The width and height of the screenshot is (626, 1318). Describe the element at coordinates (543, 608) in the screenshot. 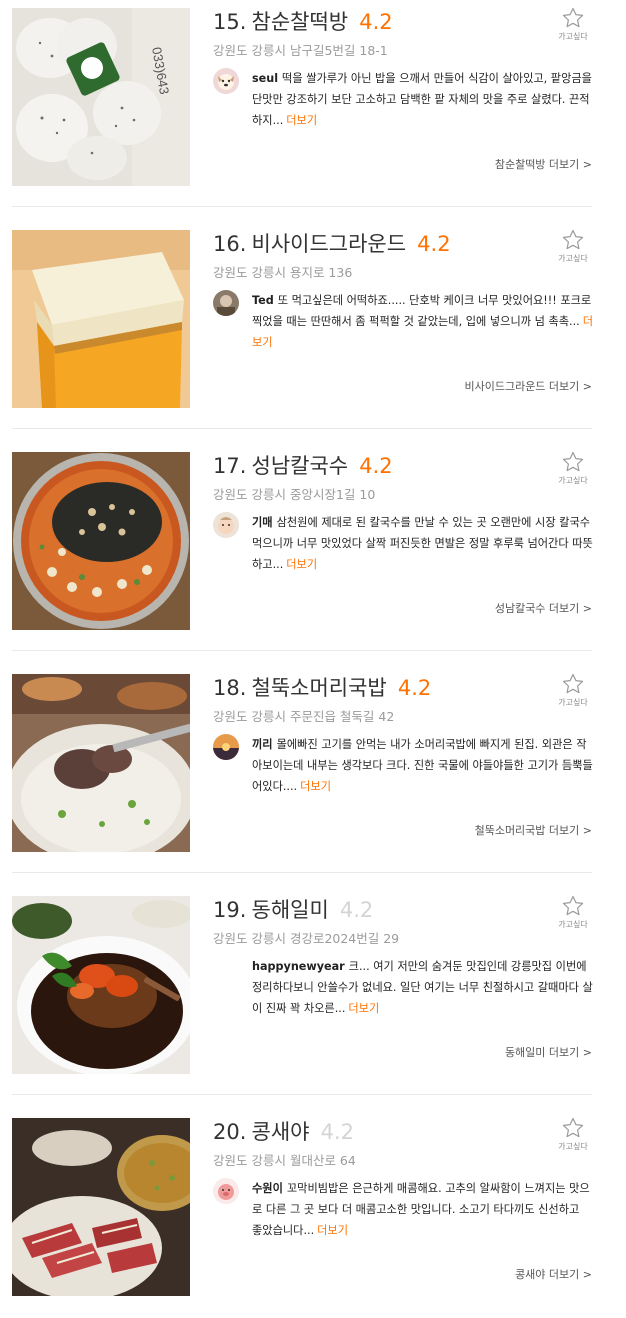

I see `restaurant-more-link: 성남칼국수 더보기 >` at that location.